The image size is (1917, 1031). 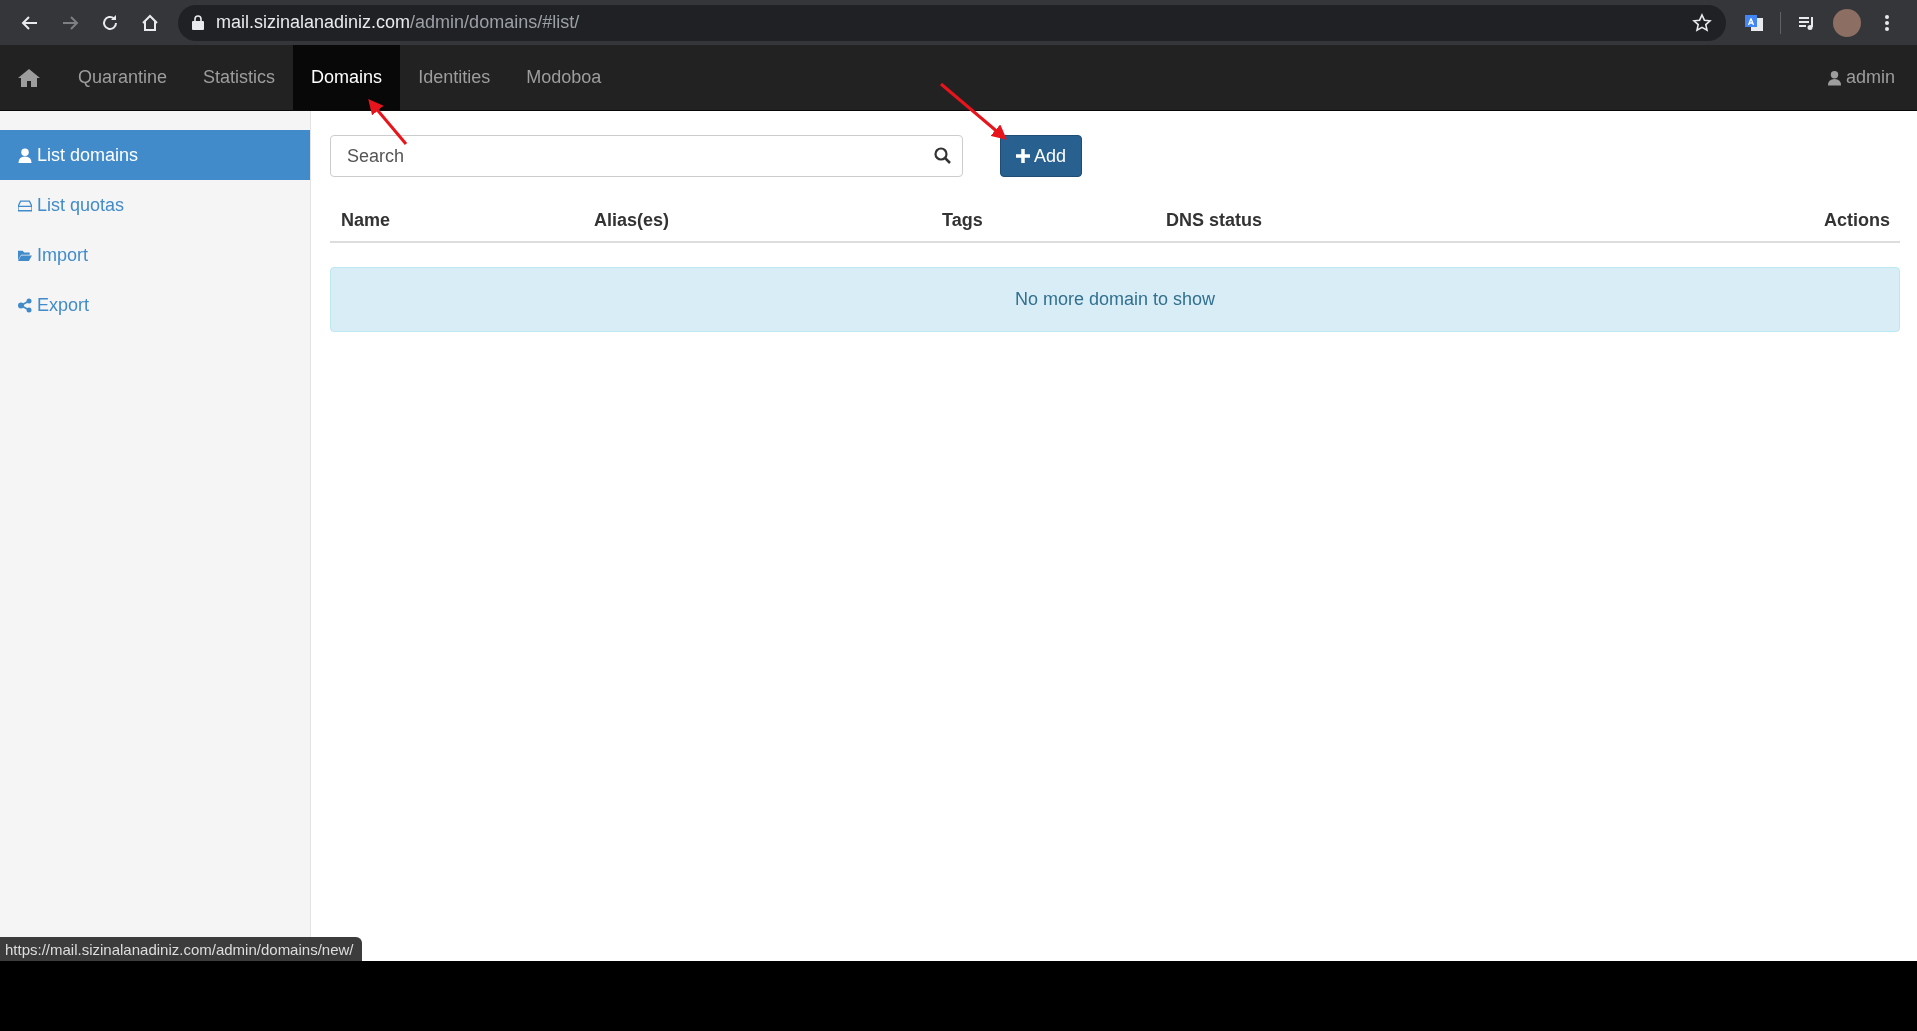 What do you see at coordinates (1115, 299) in the screenshot?
I see `empty-message: No more domain to show` at bounding box center [1115, 299].